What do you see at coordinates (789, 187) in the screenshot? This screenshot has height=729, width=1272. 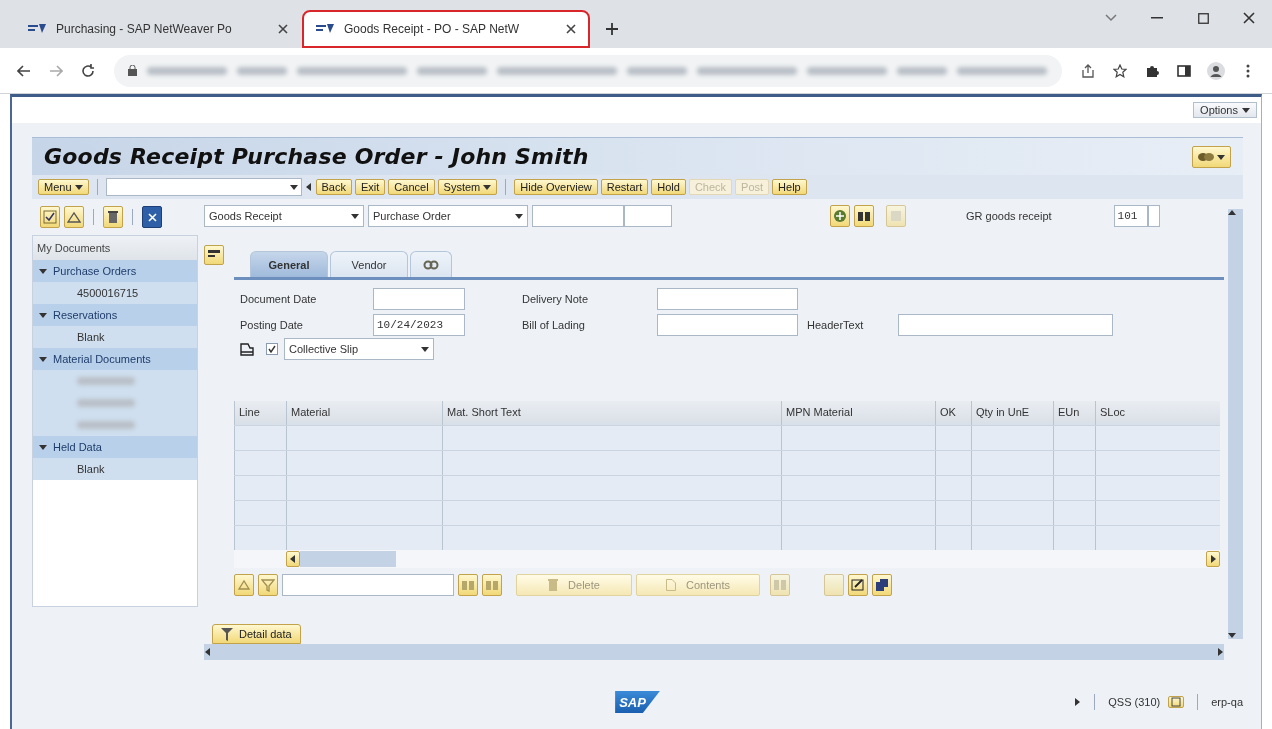 I see `toolbar-button: Help` at bounding box center [789, 187].